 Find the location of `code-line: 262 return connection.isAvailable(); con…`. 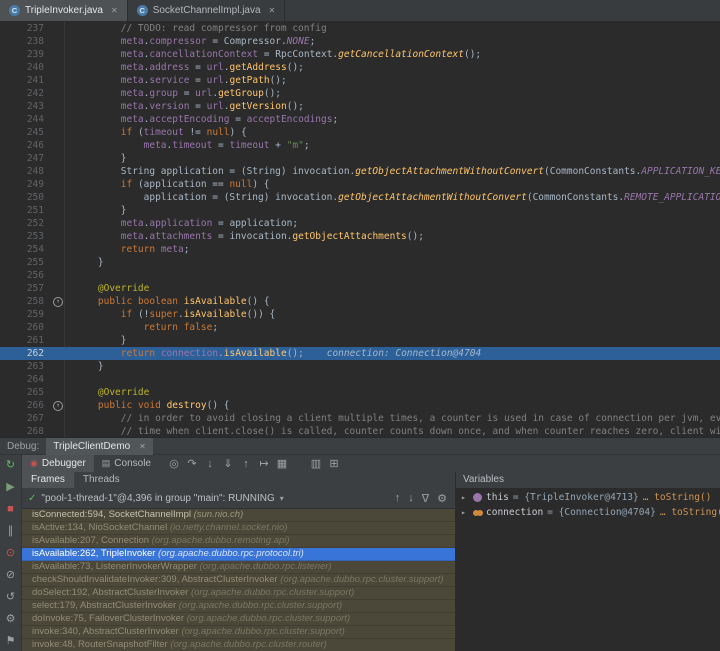

code-line: 262 return connection.isAvailable(); con… is located at coordinates (360, 353).